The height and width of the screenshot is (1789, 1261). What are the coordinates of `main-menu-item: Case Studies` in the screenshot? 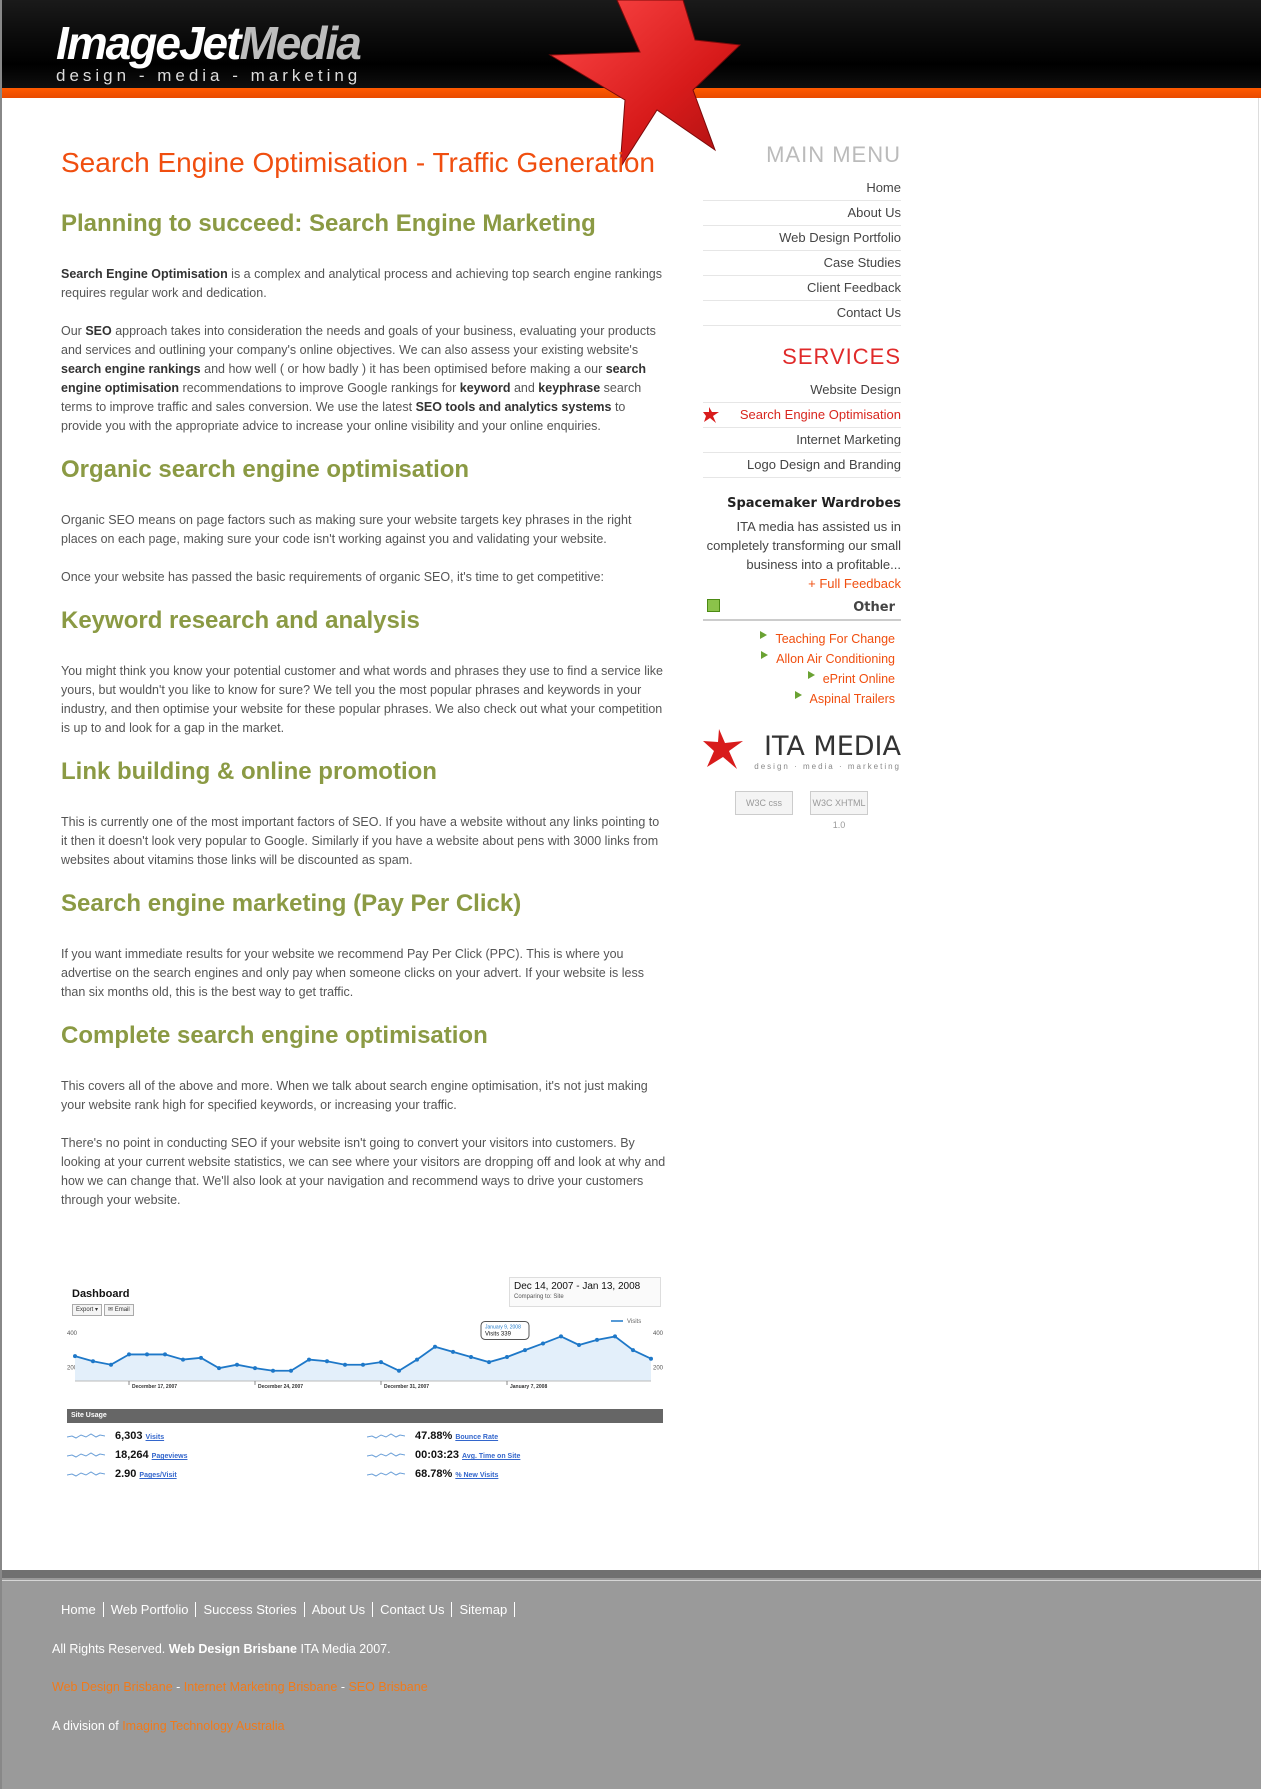 It's located at (802, 263).